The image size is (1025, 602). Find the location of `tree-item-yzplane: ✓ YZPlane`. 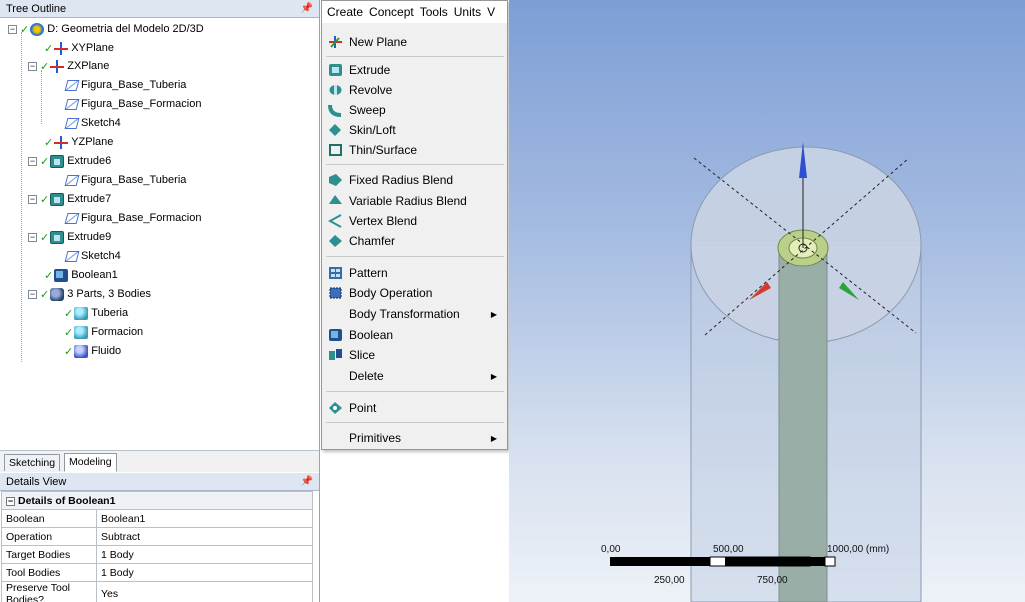

tree-item-yzplane: ✓ YZPlane is located at coordinates (78, 142).